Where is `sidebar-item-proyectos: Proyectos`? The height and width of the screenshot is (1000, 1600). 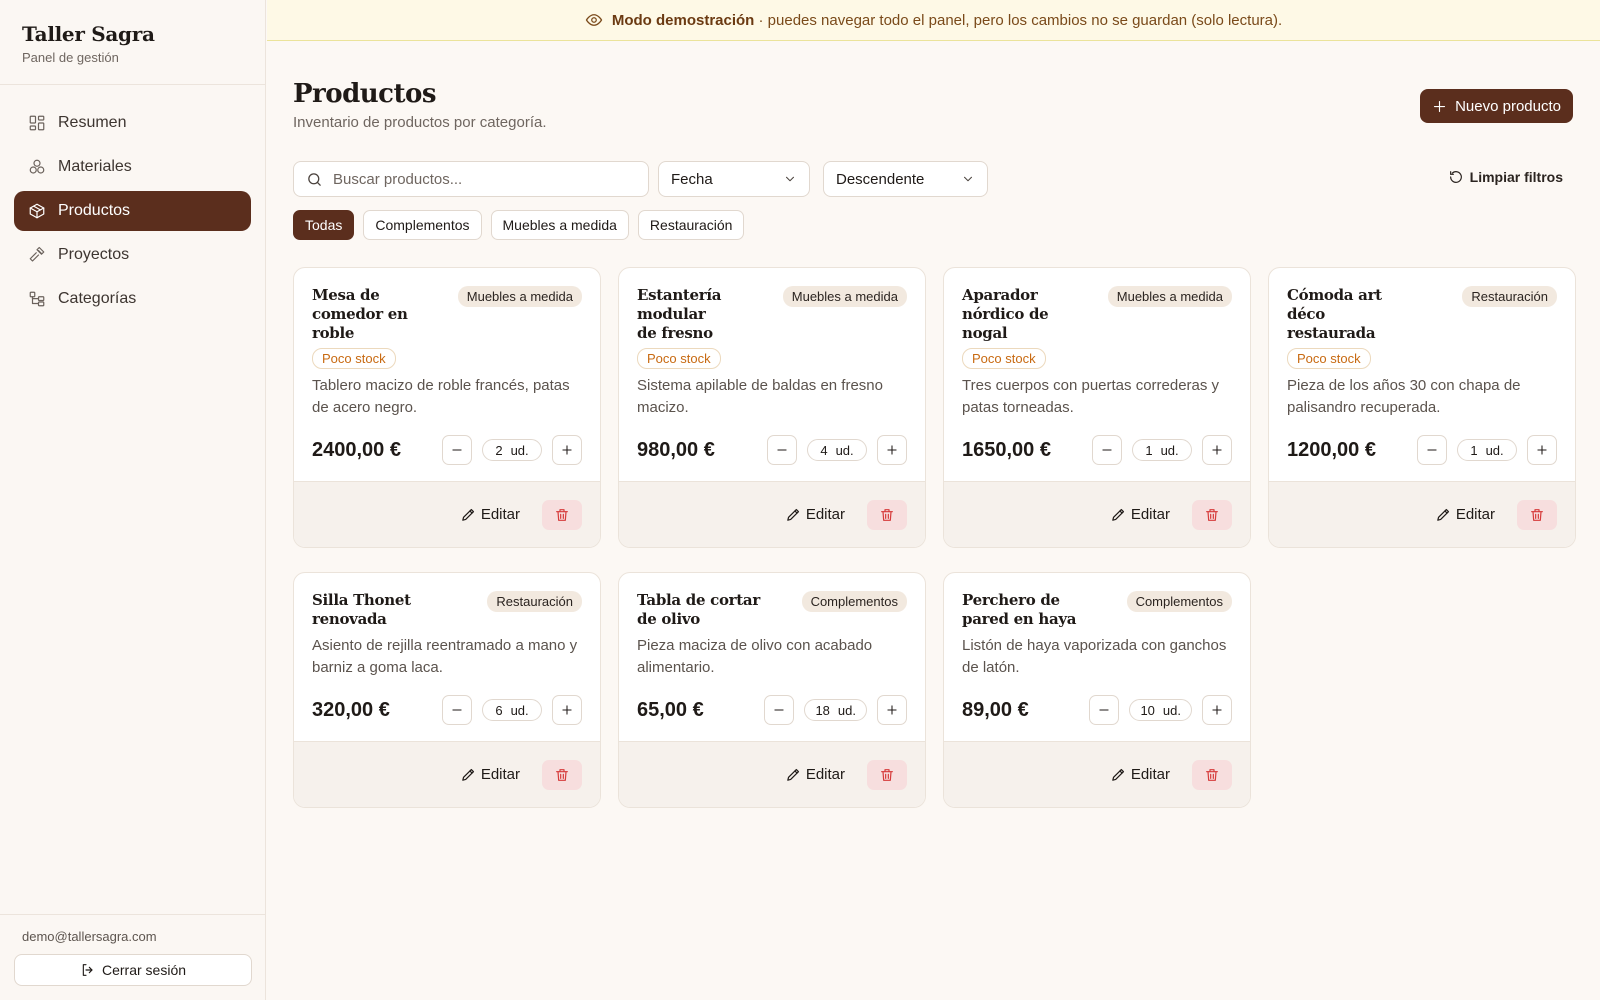
sidebar-item-proyectos: Proyectos is located at coordinates (132, 255).